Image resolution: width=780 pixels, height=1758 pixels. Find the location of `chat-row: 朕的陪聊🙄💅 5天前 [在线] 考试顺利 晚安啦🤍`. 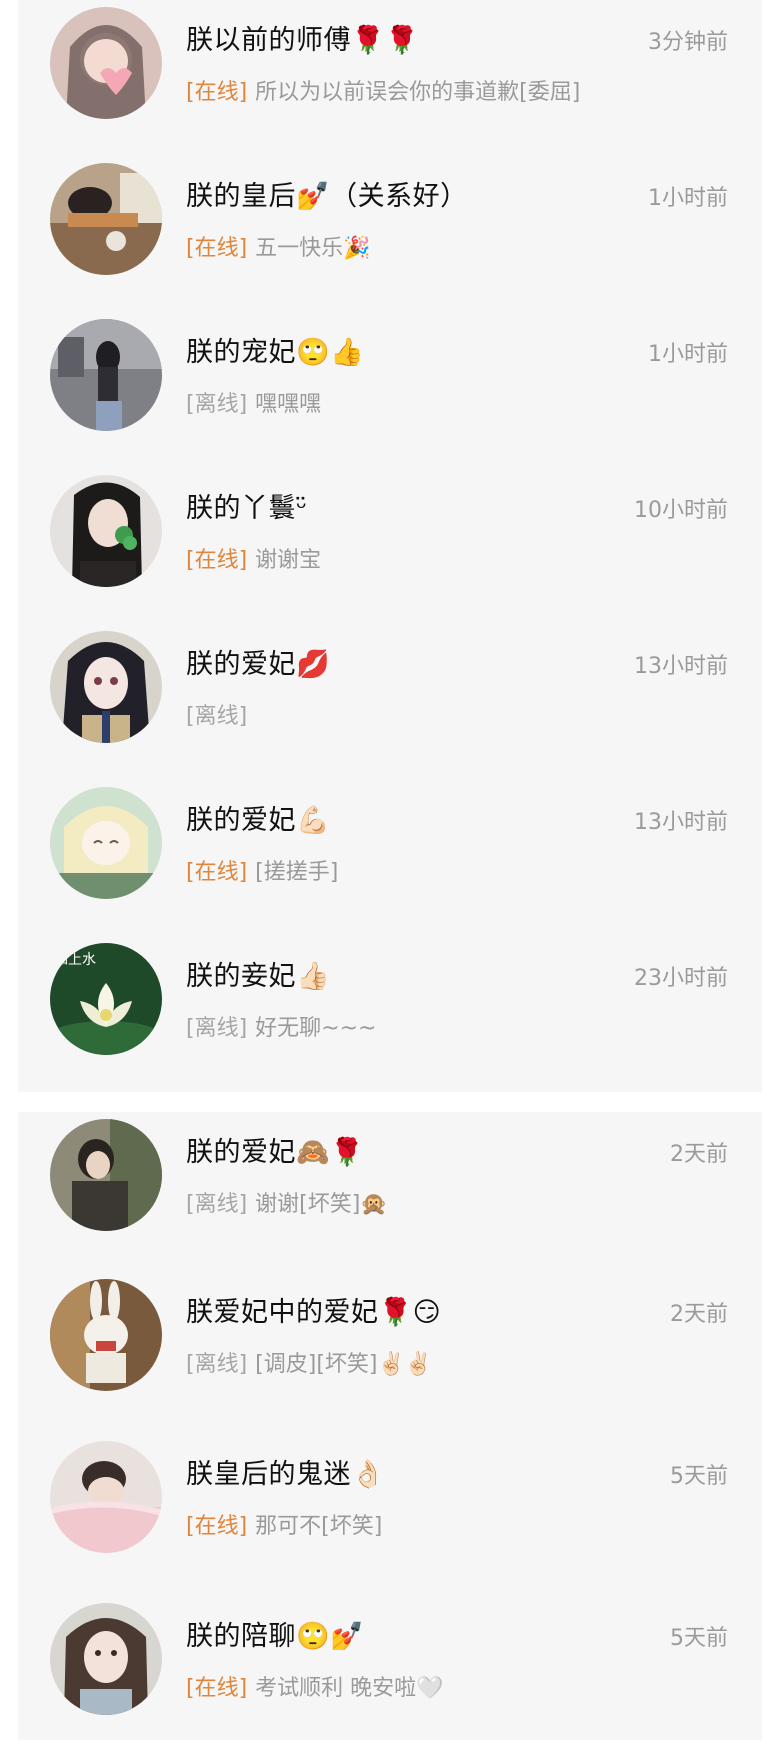

chat-row: 朕的陪聊🙄💅 5天前 [在线] 考试顺利 晚安啦🤍 is located at coordinates (390, 1677).